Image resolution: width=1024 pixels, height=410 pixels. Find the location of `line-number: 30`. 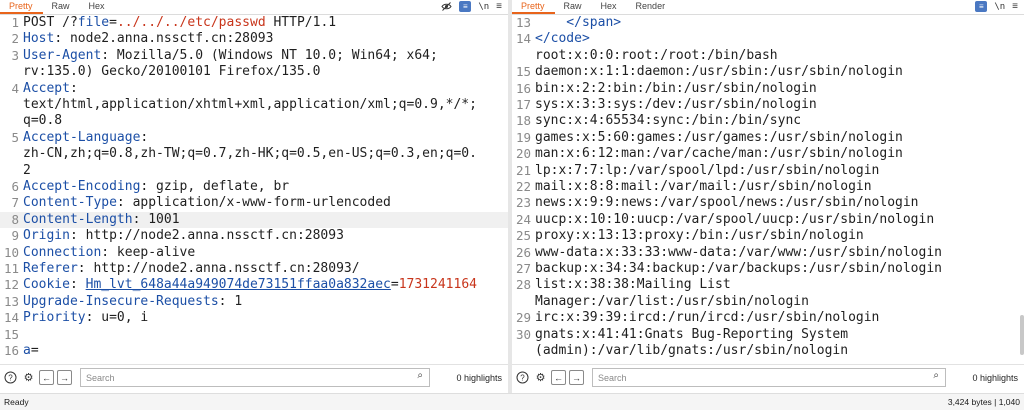

line-number: 30 is located at coordinates (523, 334).